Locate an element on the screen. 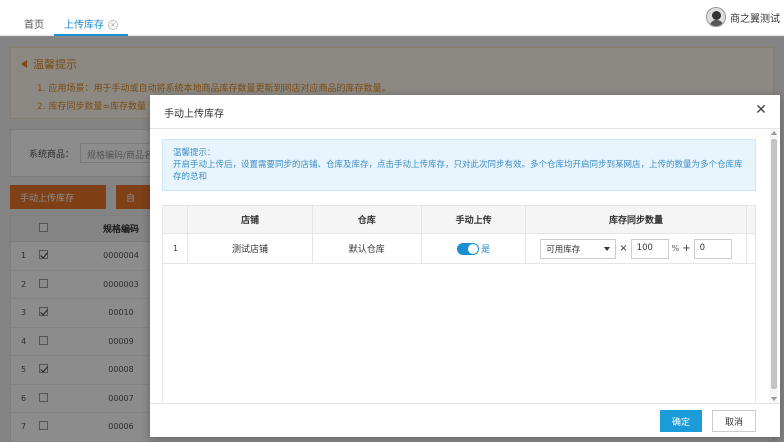 This screenshot has height=442, width=784. cancel-button: 取消 is located at coordinates (734, 421).